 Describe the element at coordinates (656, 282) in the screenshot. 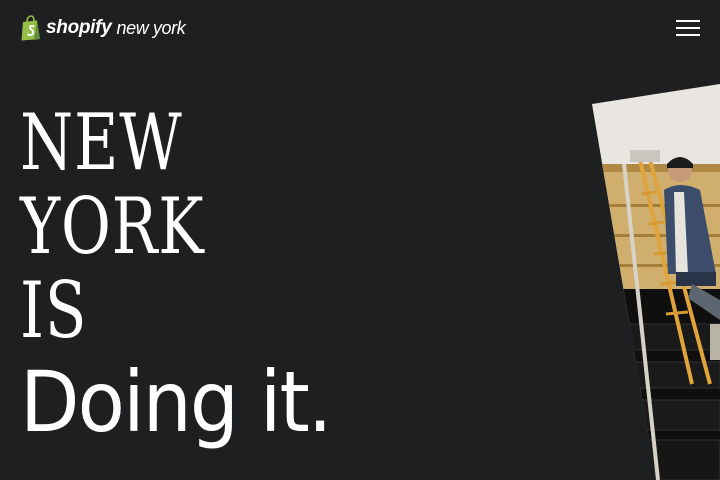

I see `hero-photo-ladder` at that location.